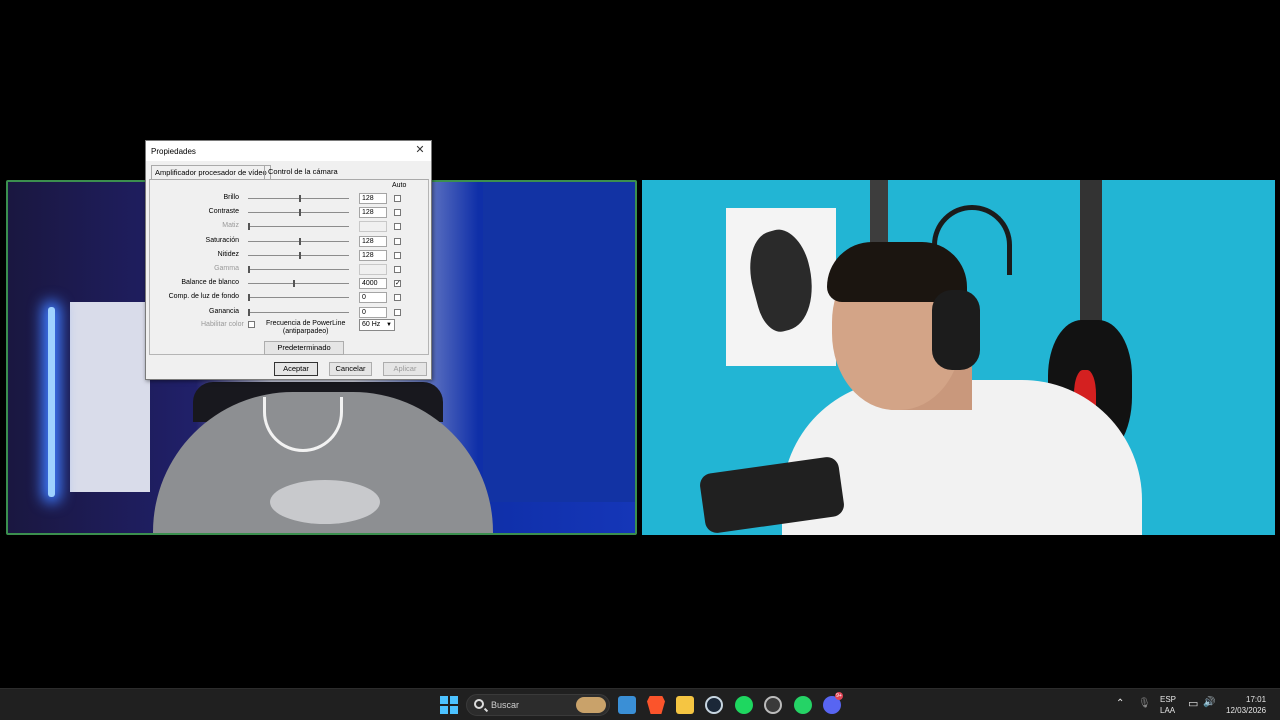 This screenshot has width=1280, height=720. Describe the element at coordinates (325, 502) in the screenshot. I see `shirt-logo` at that location.